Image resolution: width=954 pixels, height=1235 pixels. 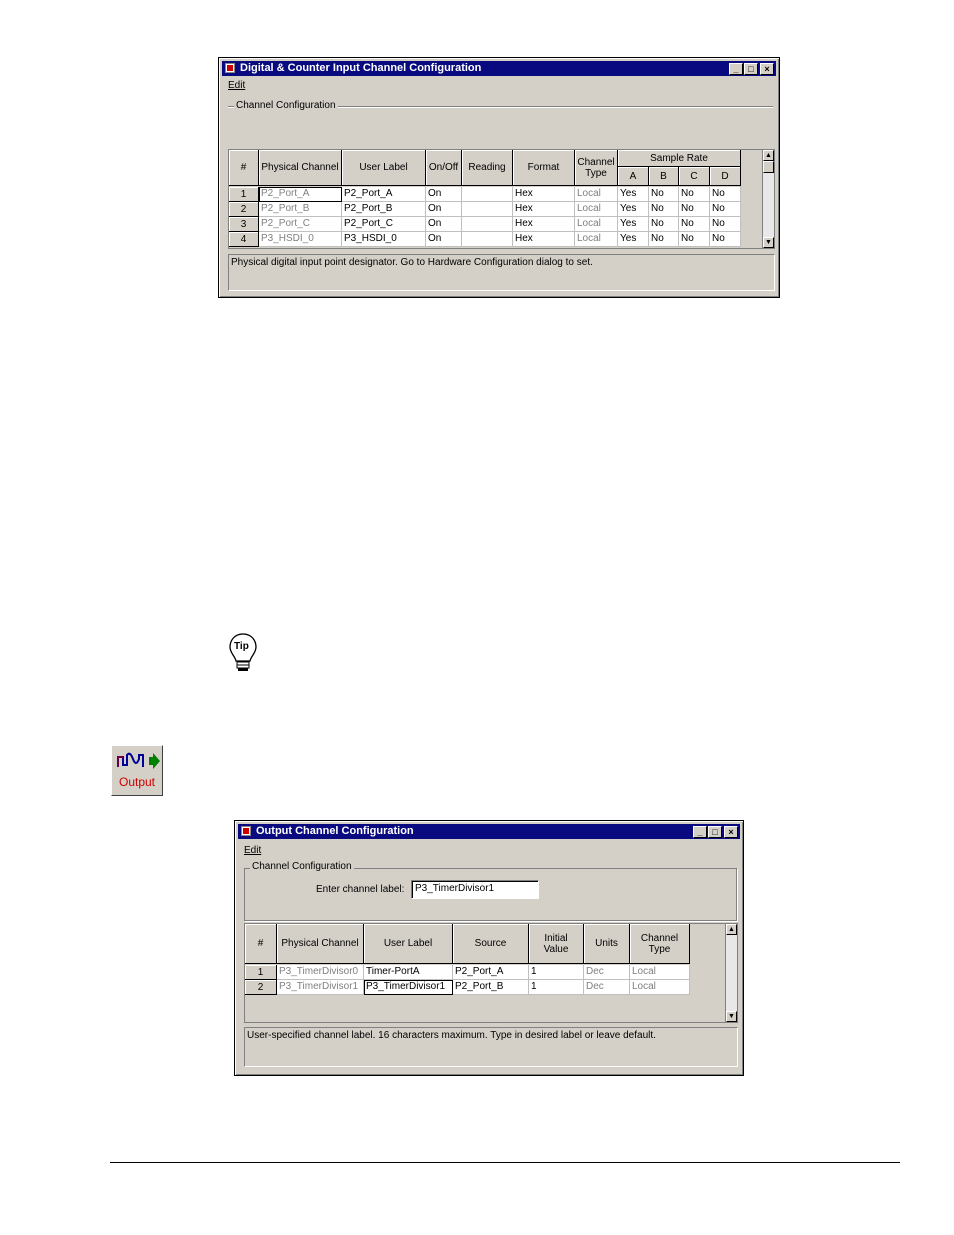 What do you see at coordinates (286, 105) in the screenshot?
I see `group-label: Channel Configuration` at bounding box center [286, 105].